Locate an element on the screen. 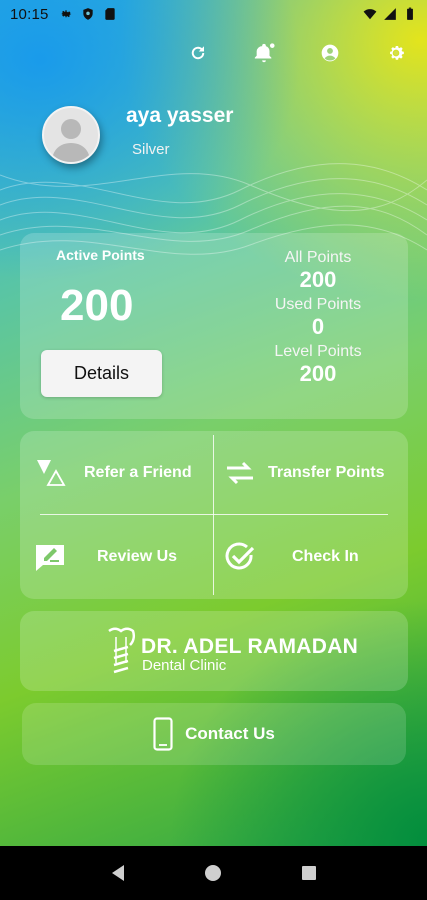  check-in-label: Check In is located at coordinates (325, 556).